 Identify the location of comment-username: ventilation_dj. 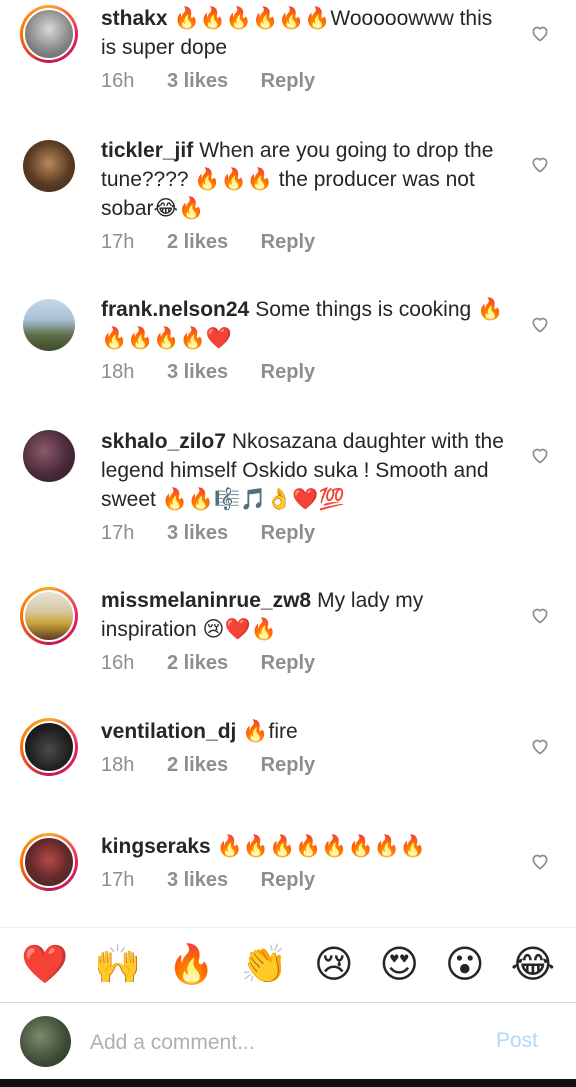
(168, 731).